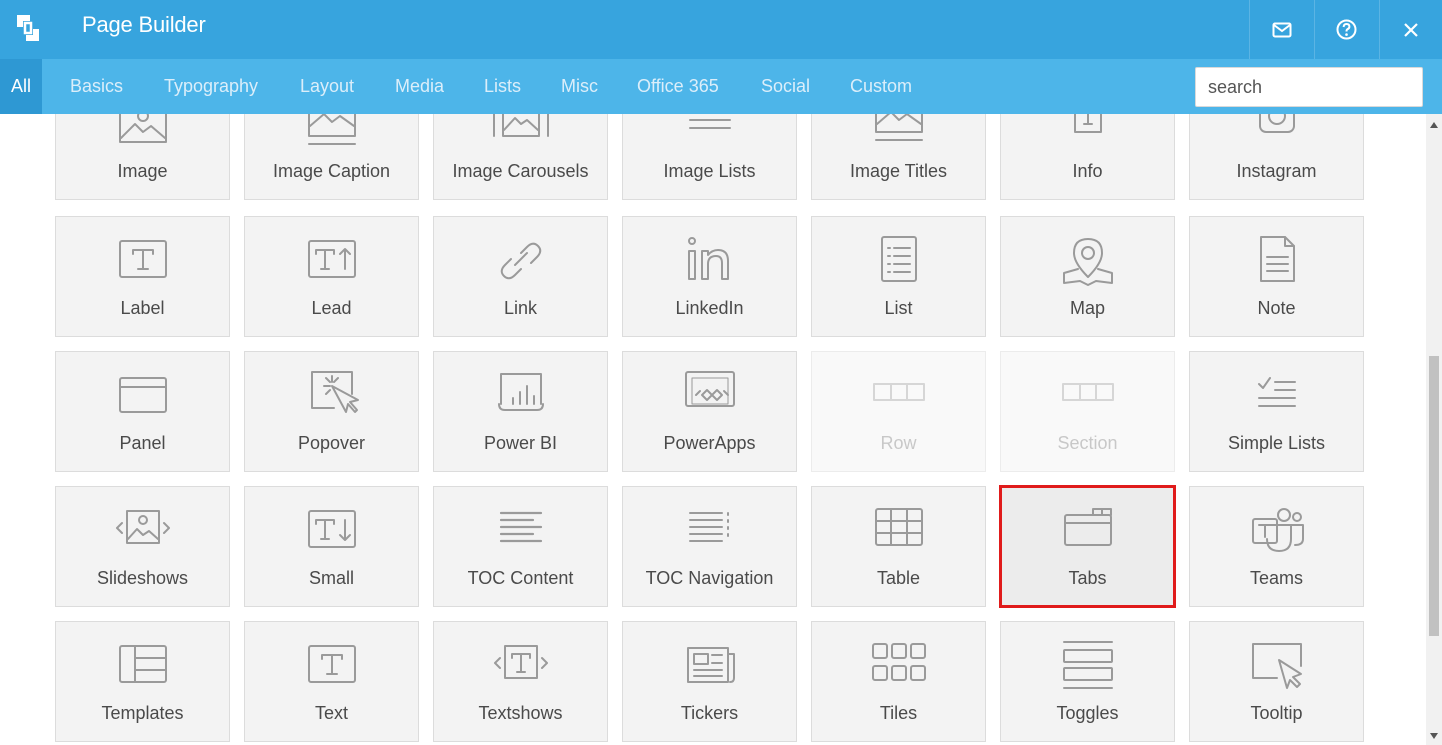  I want to click on component-tile-link: Link, so click(520, 276).